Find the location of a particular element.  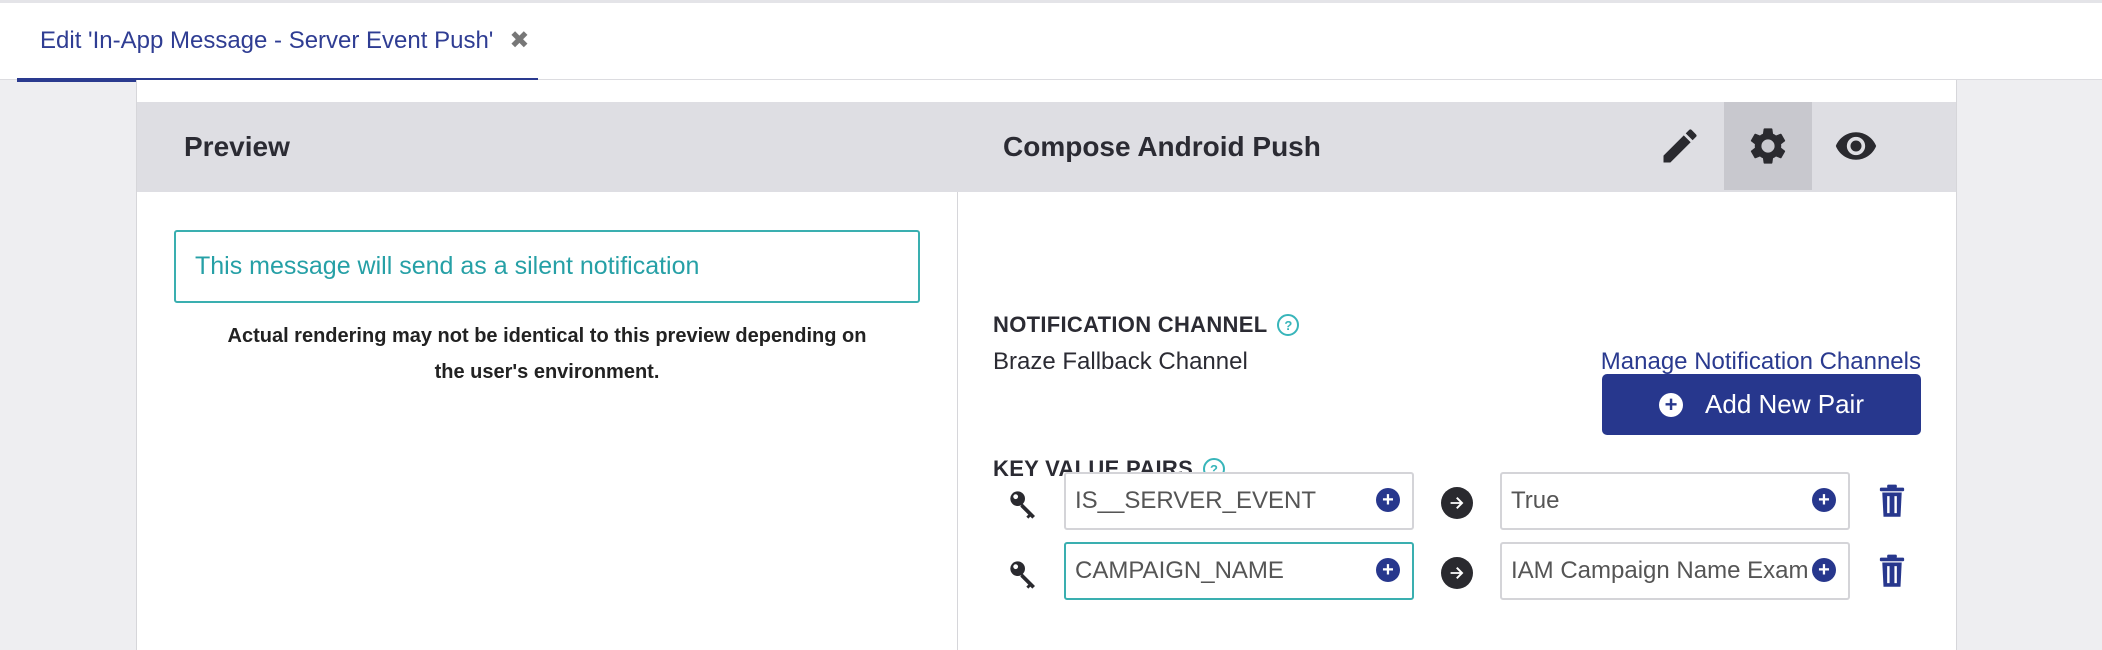

add-new-pair-label: Add New Pair is located at coordinates (1784, 404).